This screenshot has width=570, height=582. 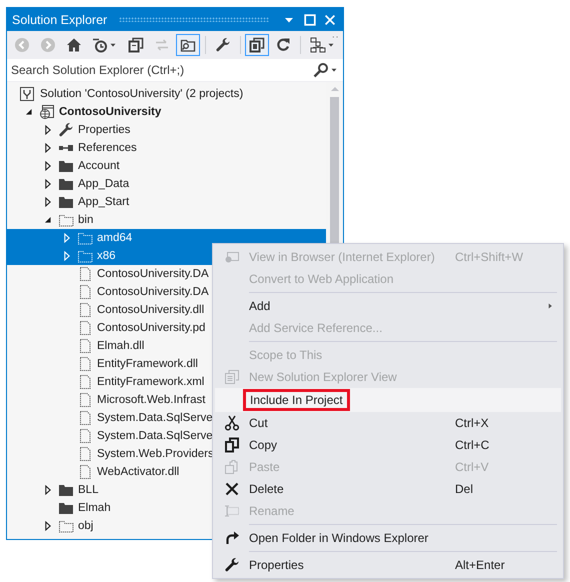 What do you see at coordinates (464, 489) in the screenshot?
I see `shortcut-text: Del` at bounding box center [464, 489].